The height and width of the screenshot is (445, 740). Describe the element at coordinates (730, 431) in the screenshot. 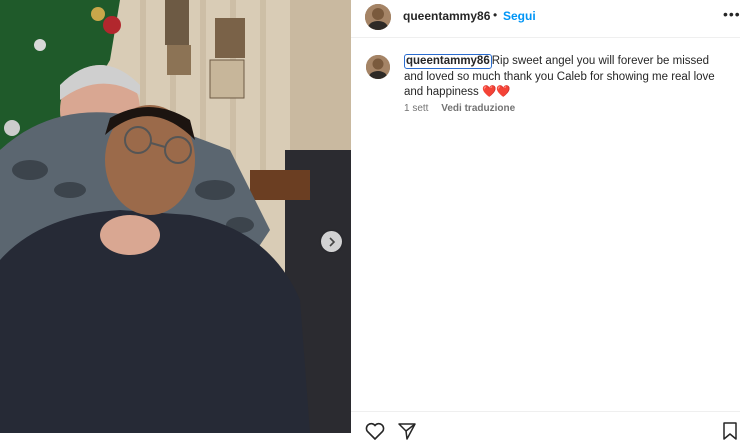

I see `bookmark-icon` at that location.